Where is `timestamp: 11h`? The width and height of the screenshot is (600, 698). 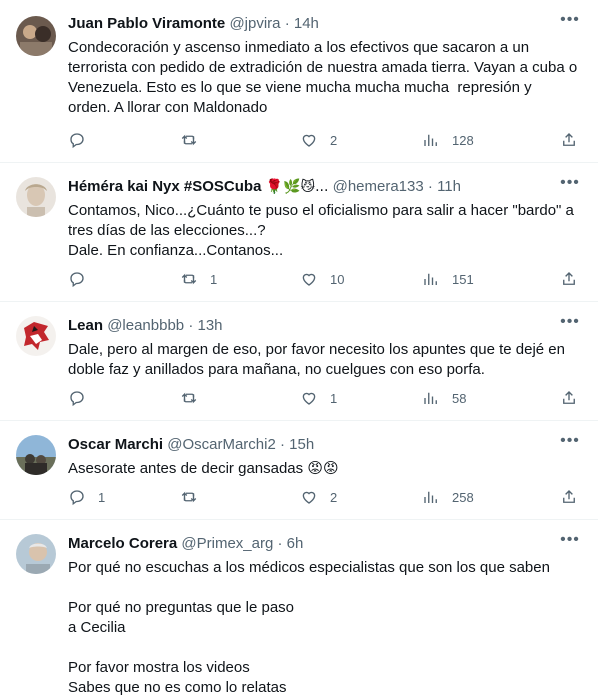 timestamp: 11h is located at coordinates (449, 186).